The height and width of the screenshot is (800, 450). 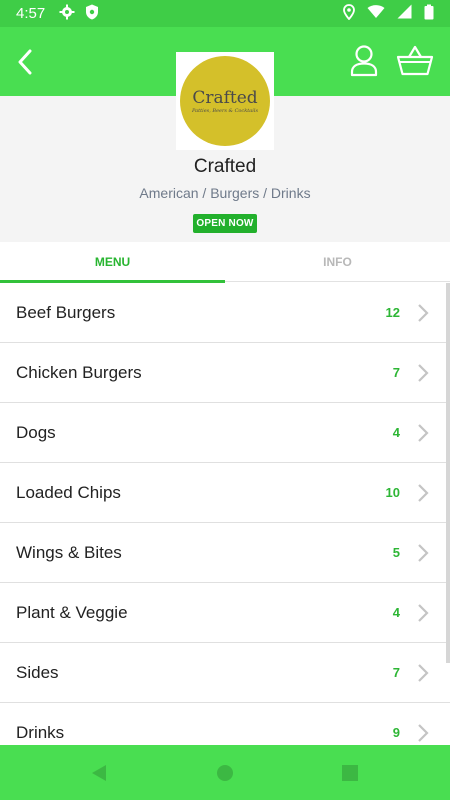 I want to click on menu-category-row: Plant & Veggie 4, so click(x=225, y=613).